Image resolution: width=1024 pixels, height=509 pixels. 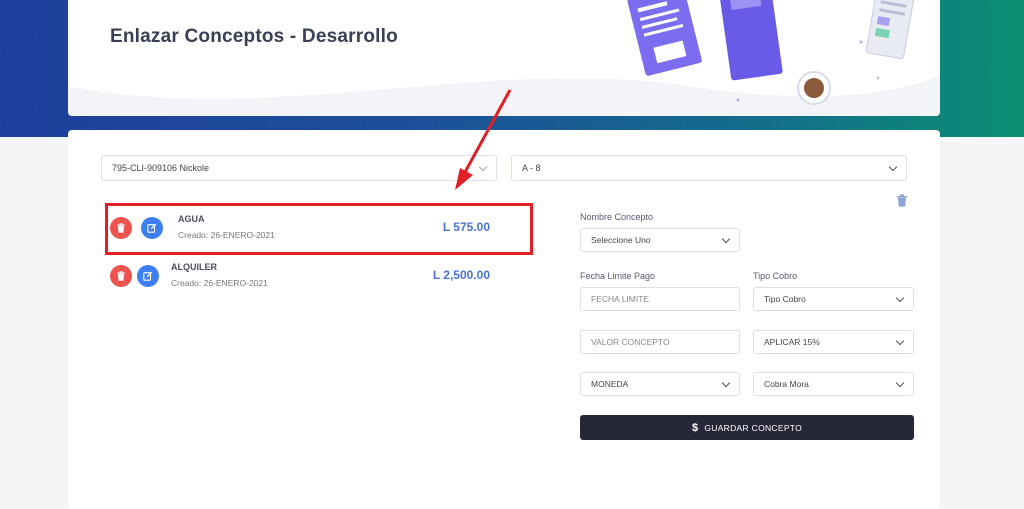 I want to click on fecha-limite-input: FECHA LIMITE, so click(x=660, y=299).